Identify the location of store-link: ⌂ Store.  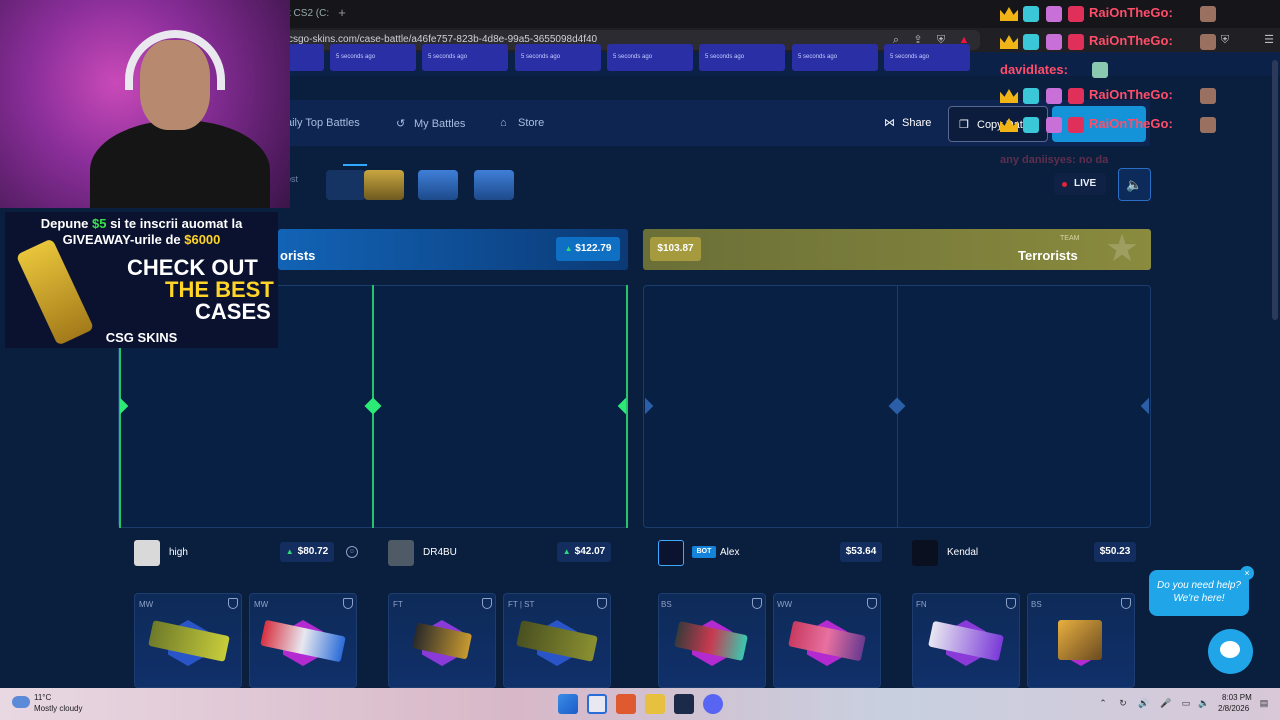
(522, 123).